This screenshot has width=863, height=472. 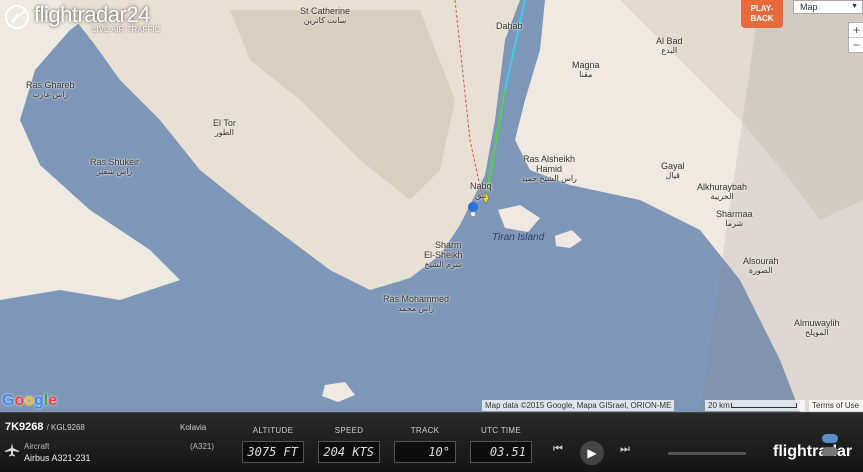 I want to click on aircraft-model: Airbus A321-231, so click(x=57, y=458).